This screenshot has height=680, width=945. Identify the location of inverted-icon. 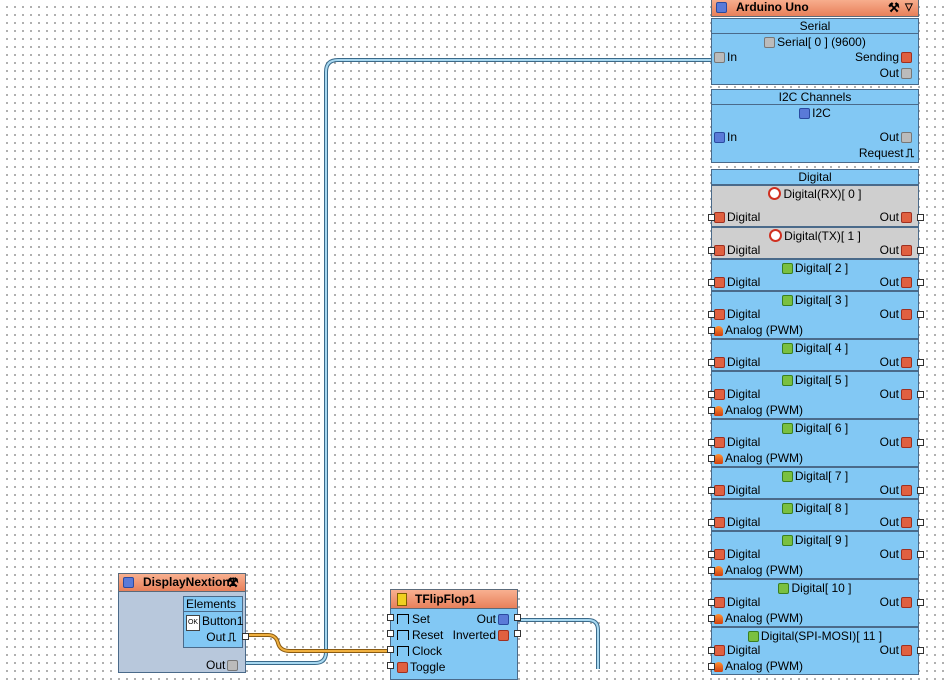
(503, 635).